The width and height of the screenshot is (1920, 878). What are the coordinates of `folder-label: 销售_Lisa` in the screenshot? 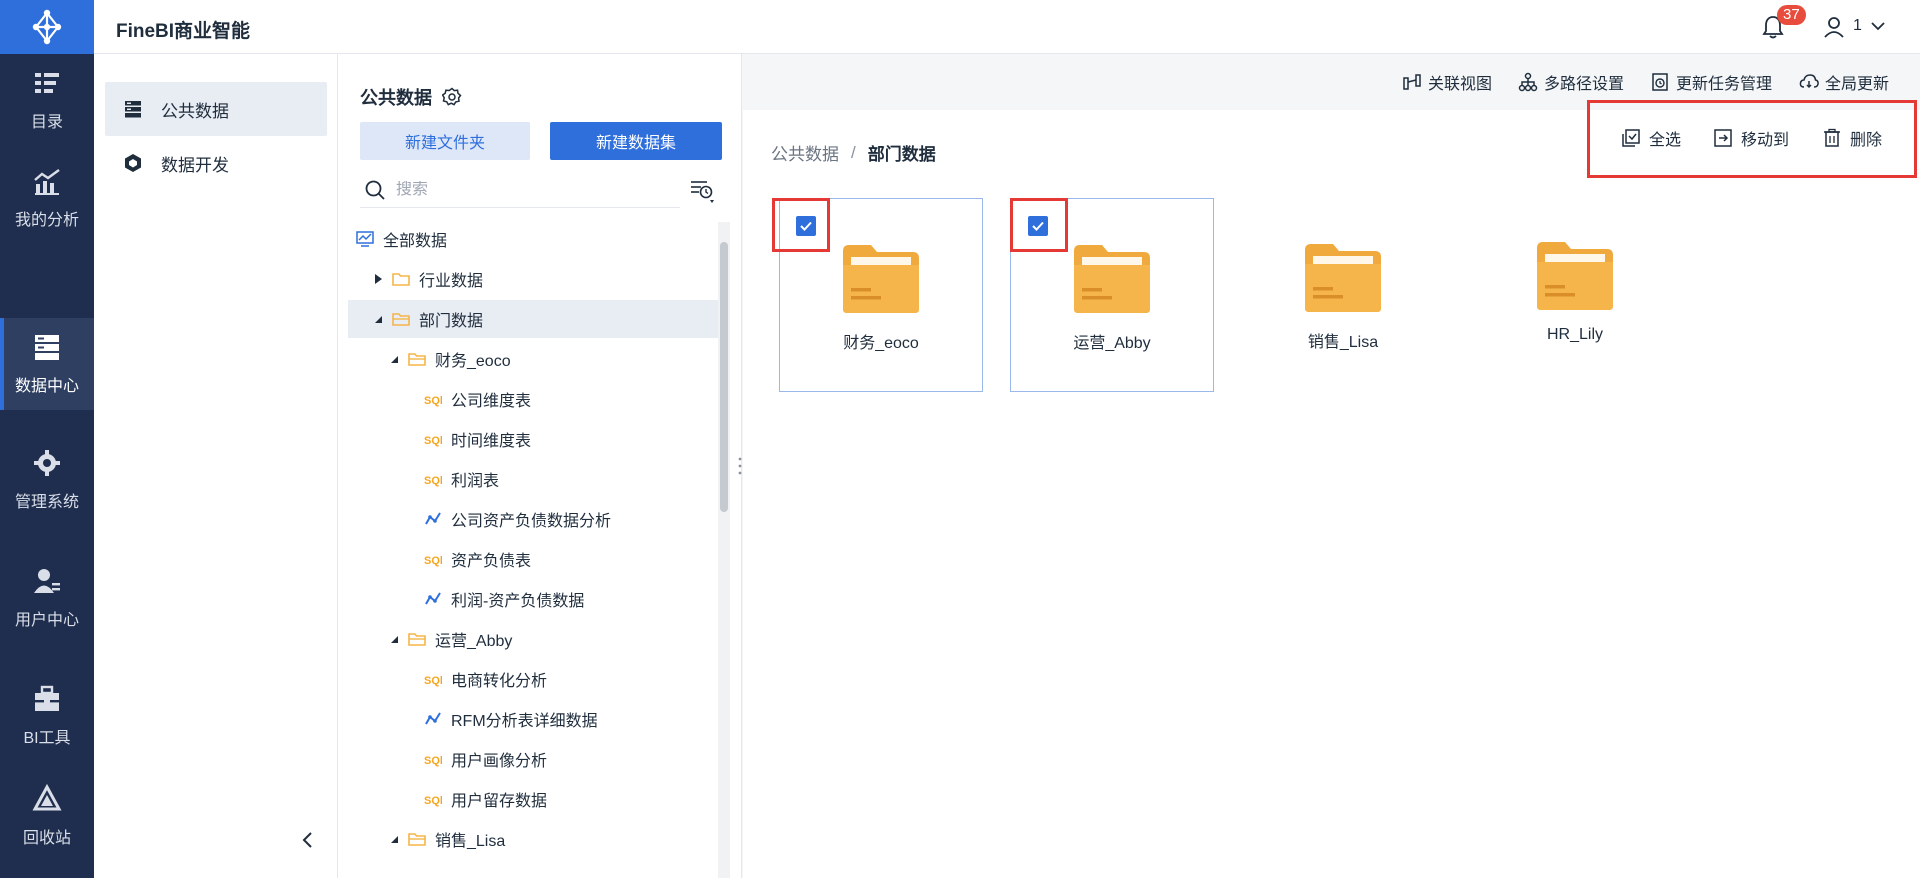 It's located at (1343, 342).